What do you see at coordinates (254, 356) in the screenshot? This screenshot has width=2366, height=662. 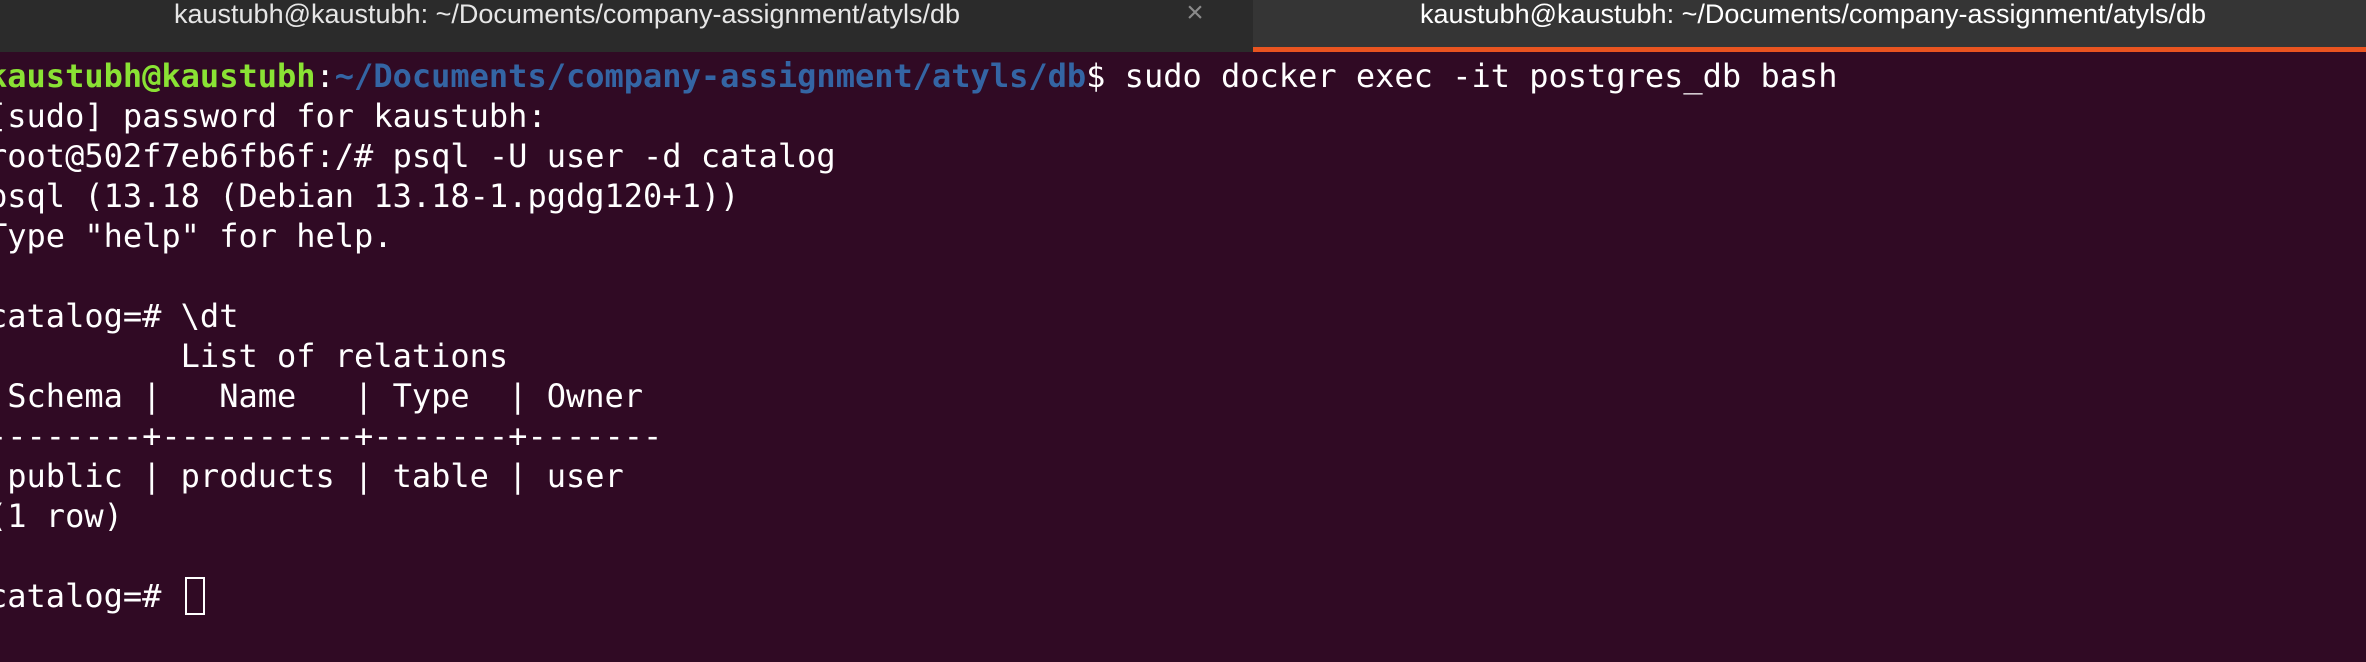 I see `output-line: List of relations` at bounding box center [254, 356].